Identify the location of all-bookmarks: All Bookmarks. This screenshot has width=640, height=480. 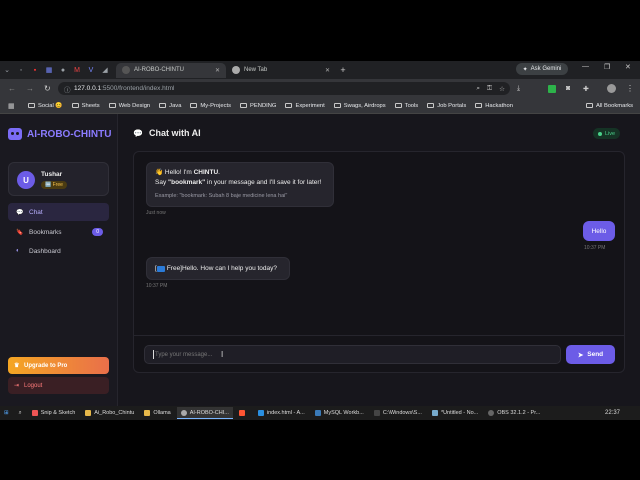
(609, 106).